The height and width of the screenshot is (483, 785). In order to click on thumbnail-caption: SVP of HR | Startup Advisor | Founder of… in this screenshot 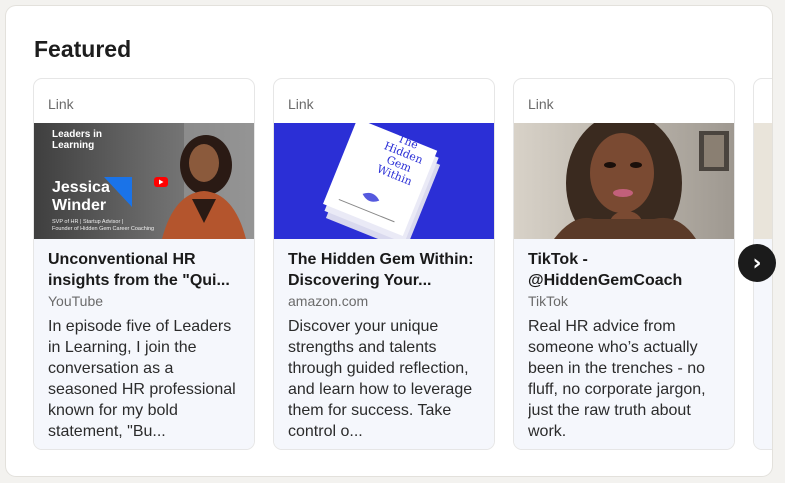, I will do `click(103, 225)`.